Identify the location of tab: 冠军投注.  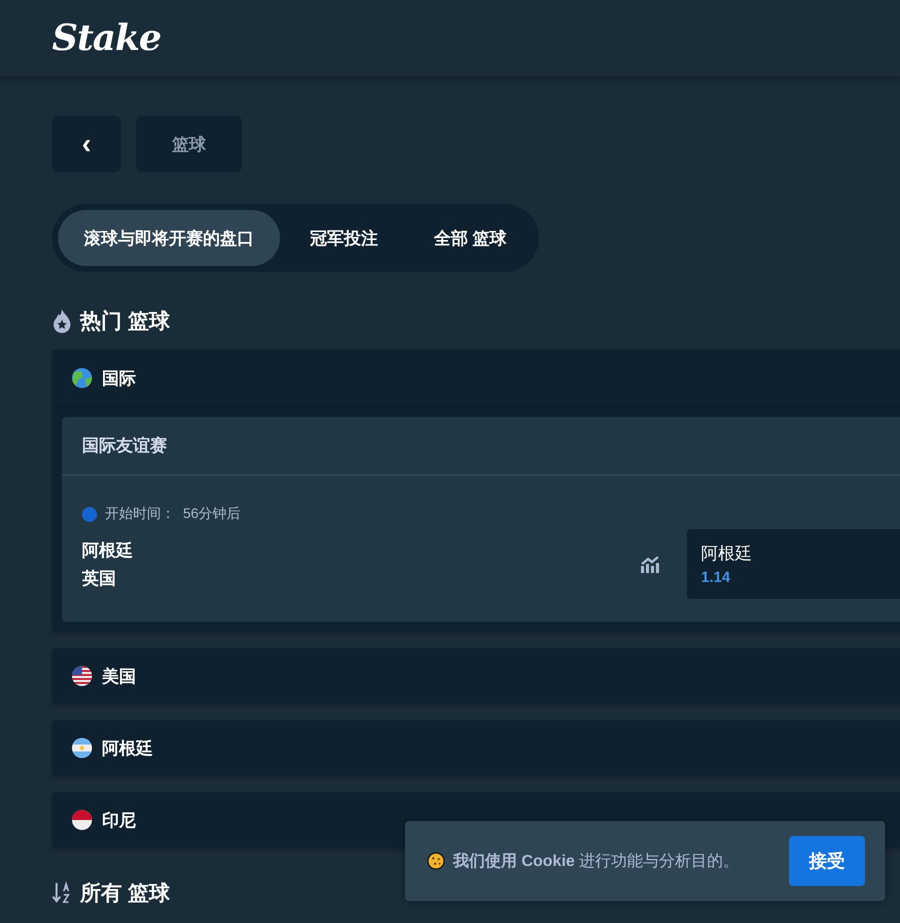
(344, 238).